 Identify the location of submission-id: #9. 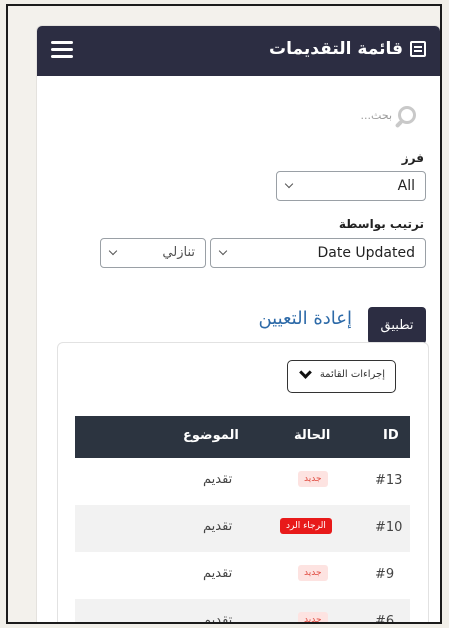
(385, 574).